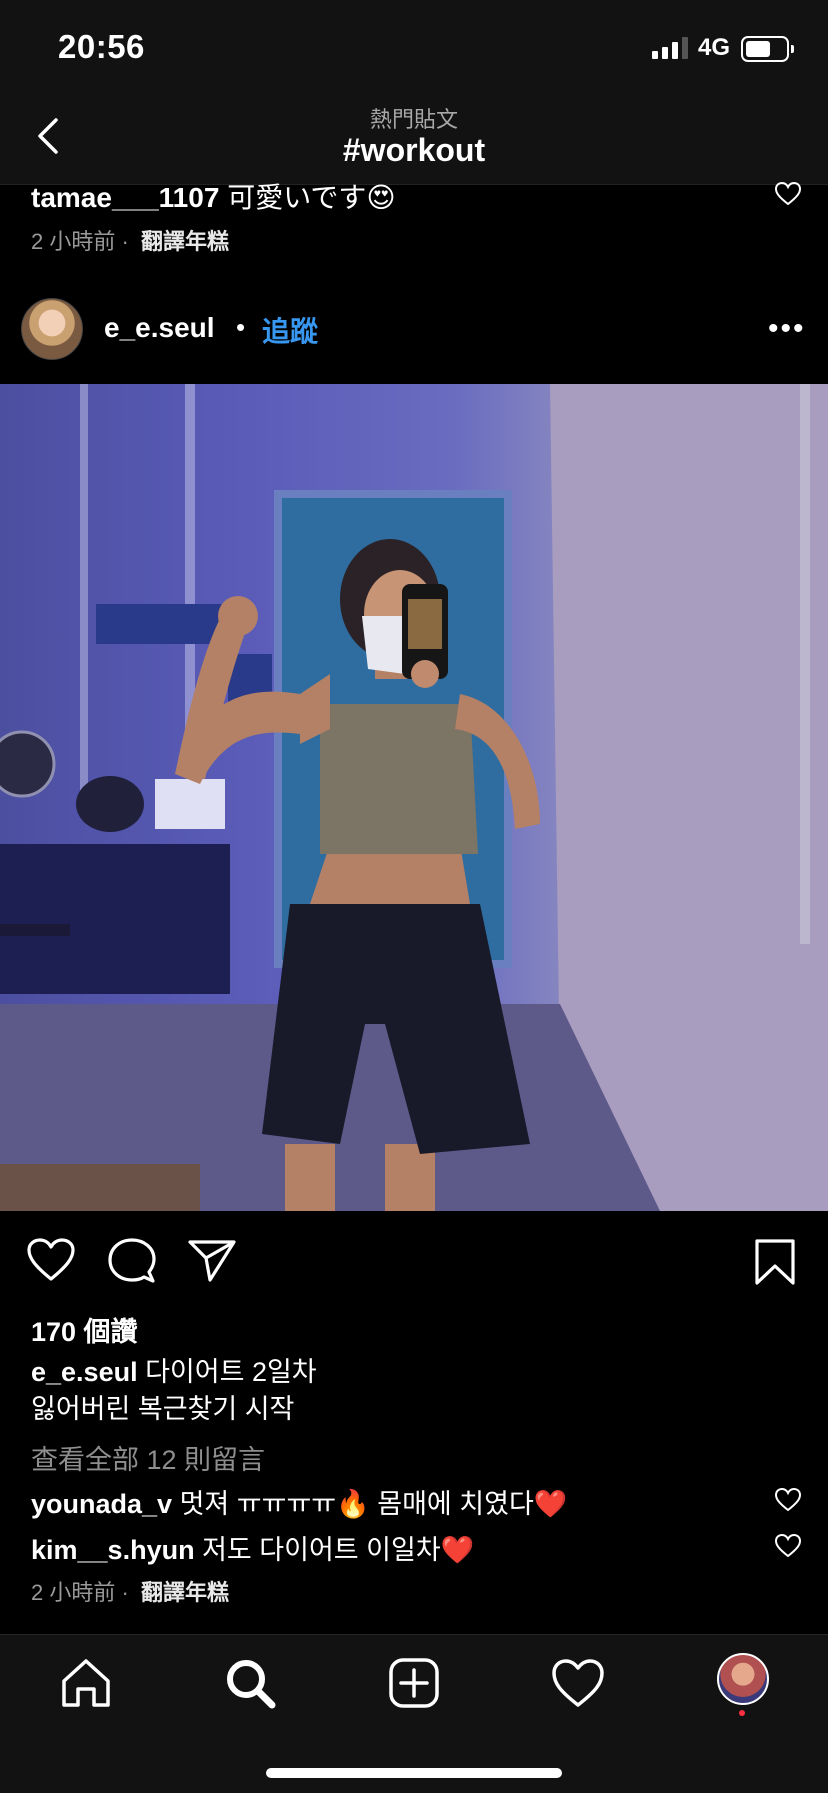 This screenshot has width=828, height=1793. What do you see at coordinates (159, 328) in the screenshot?
I see `post-username: e_e.seul` at bounding box center [159, 328].